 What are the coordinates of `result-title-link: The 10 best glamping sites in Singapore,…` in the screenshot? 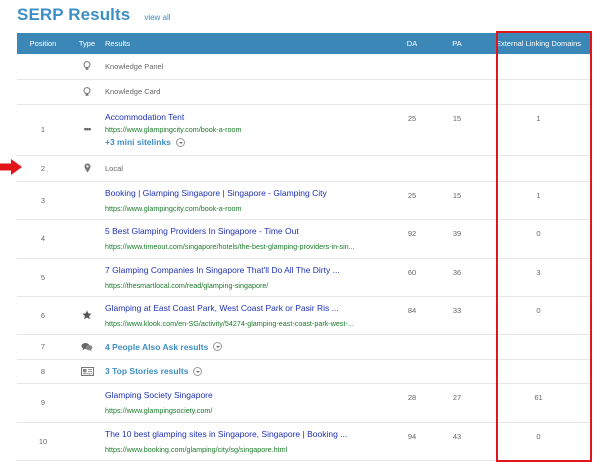 It's located at (250, 434).